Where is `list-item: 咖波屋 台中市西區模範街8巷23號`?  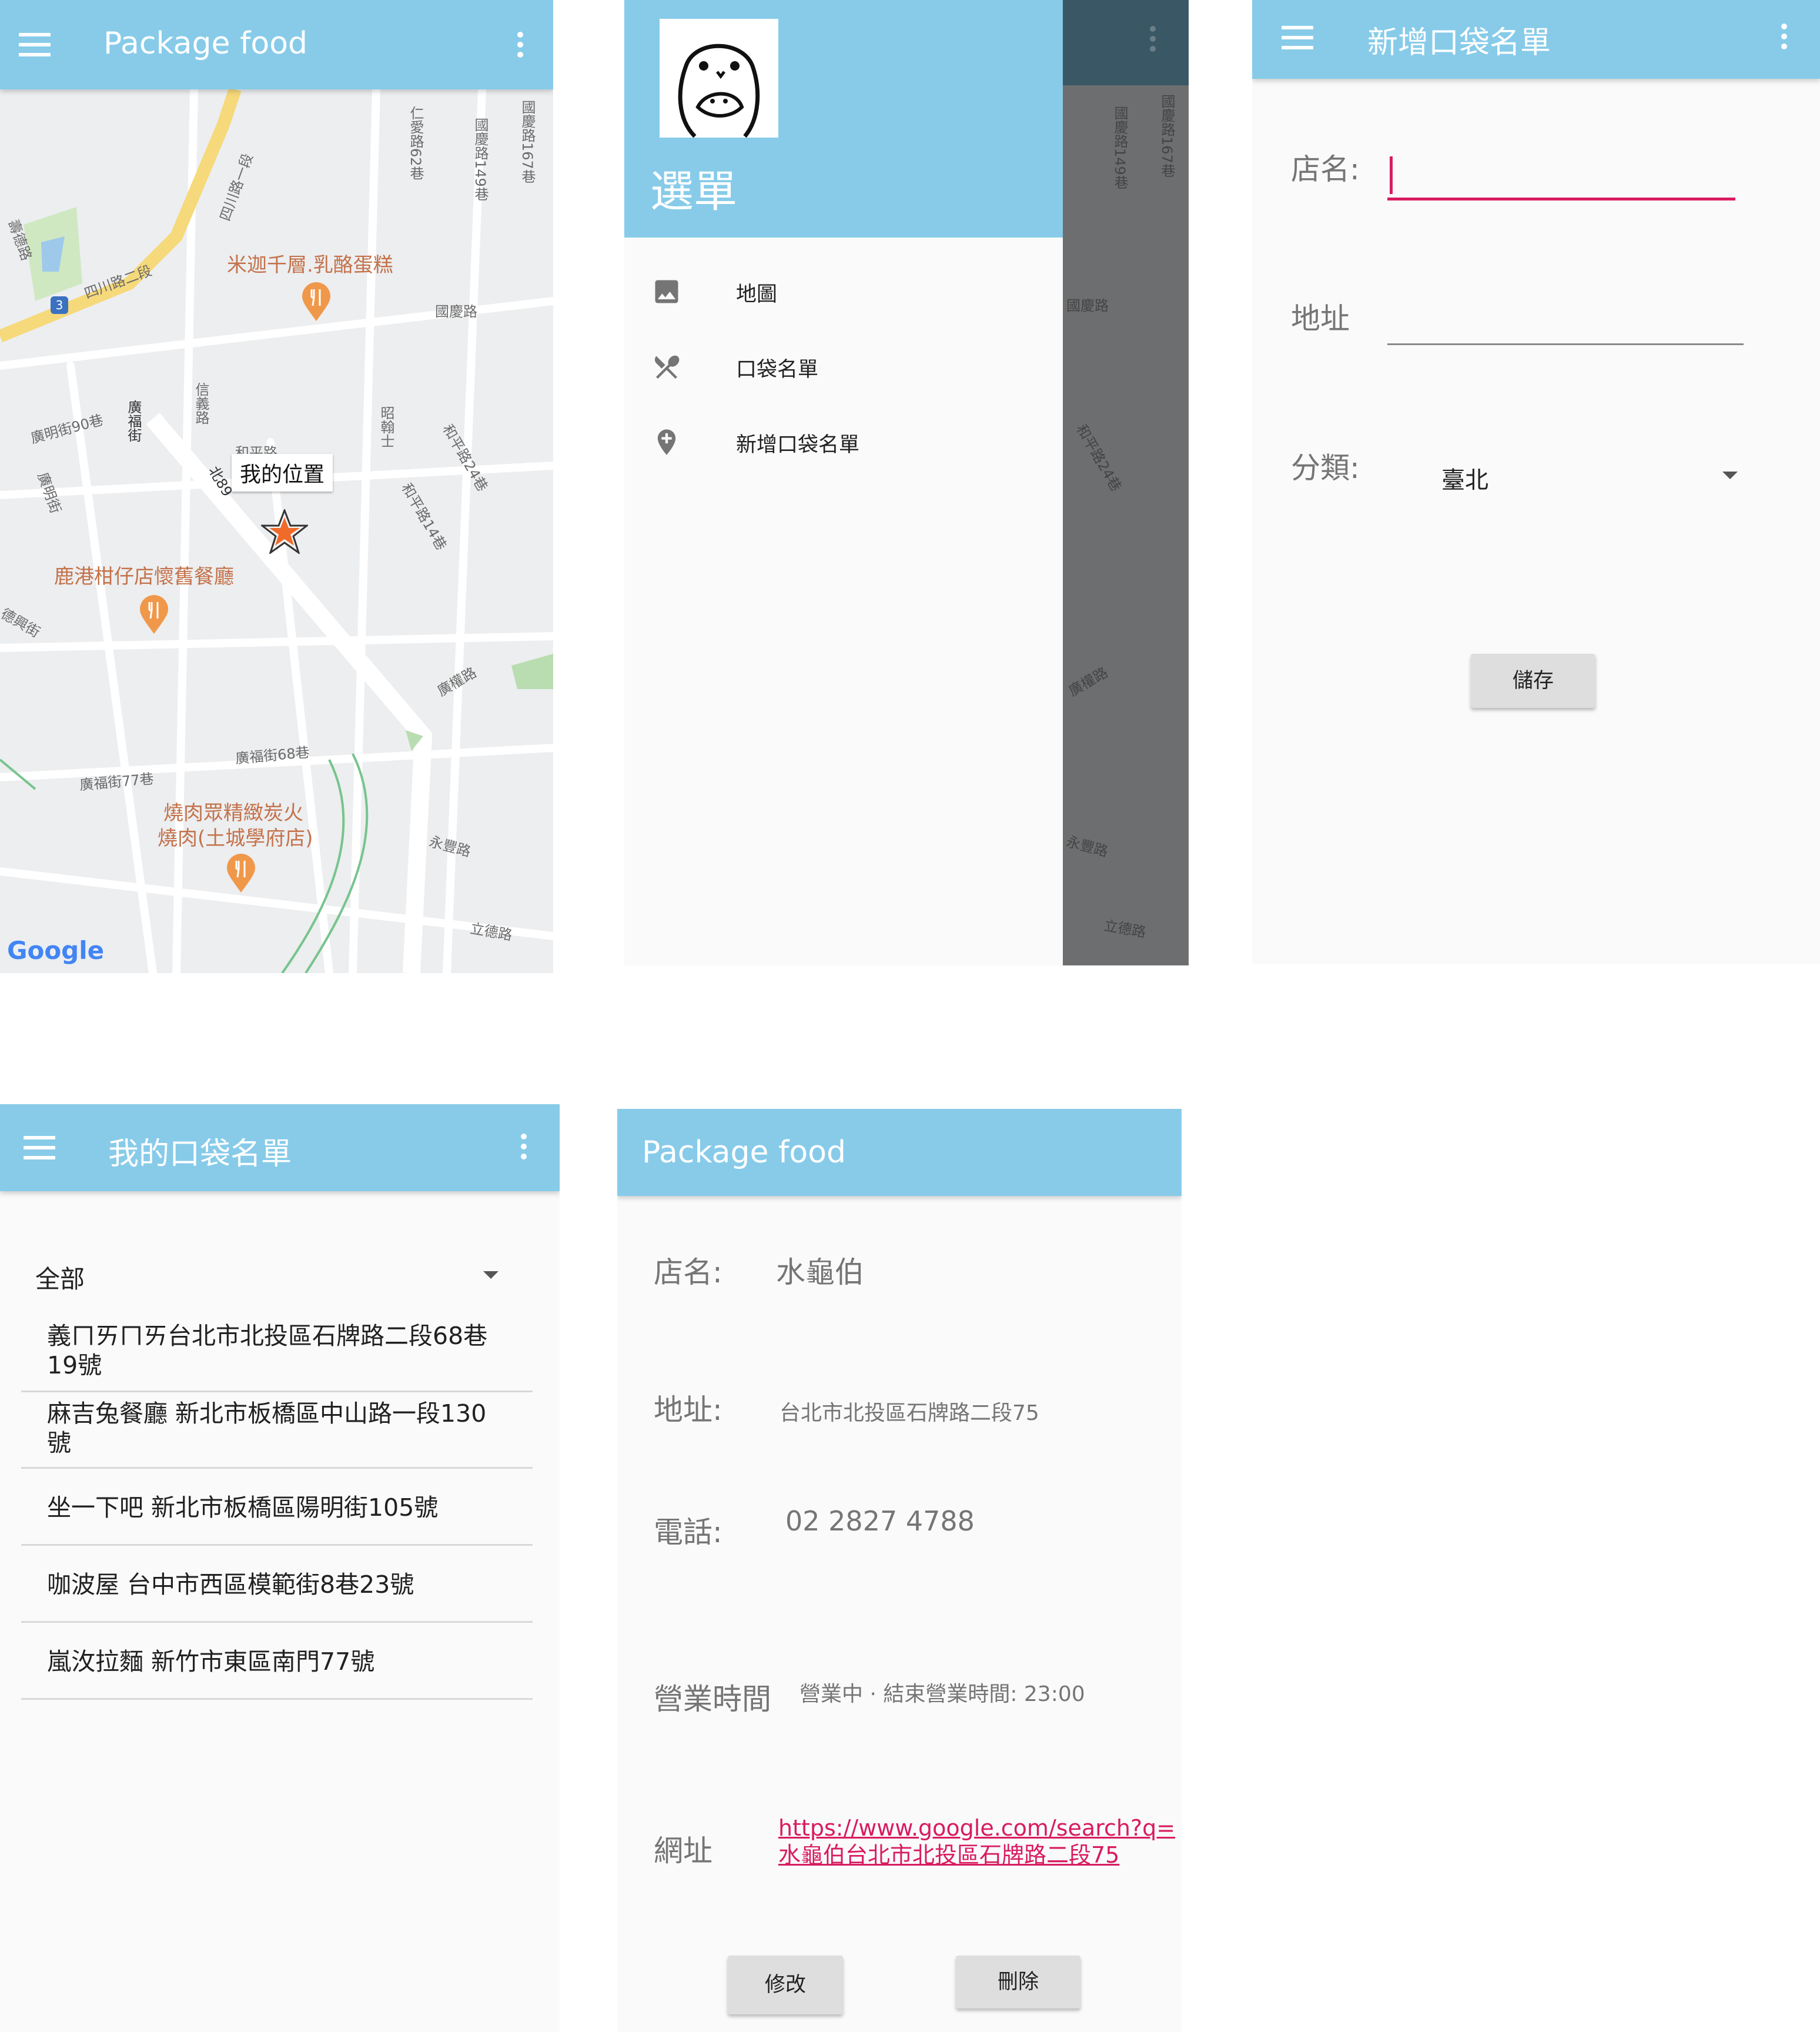 list-item: 咖波屋 台中市西區模範街8巷23號 is located at coordinates (277, 1584).